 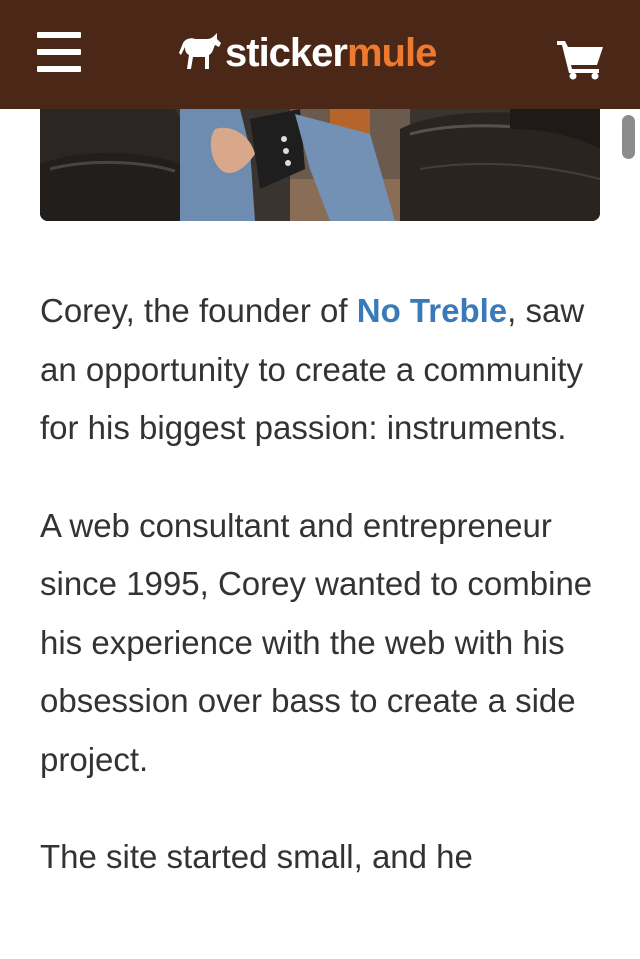 I want to click on logo-text-mule: mule, so click(x=391, y=53).